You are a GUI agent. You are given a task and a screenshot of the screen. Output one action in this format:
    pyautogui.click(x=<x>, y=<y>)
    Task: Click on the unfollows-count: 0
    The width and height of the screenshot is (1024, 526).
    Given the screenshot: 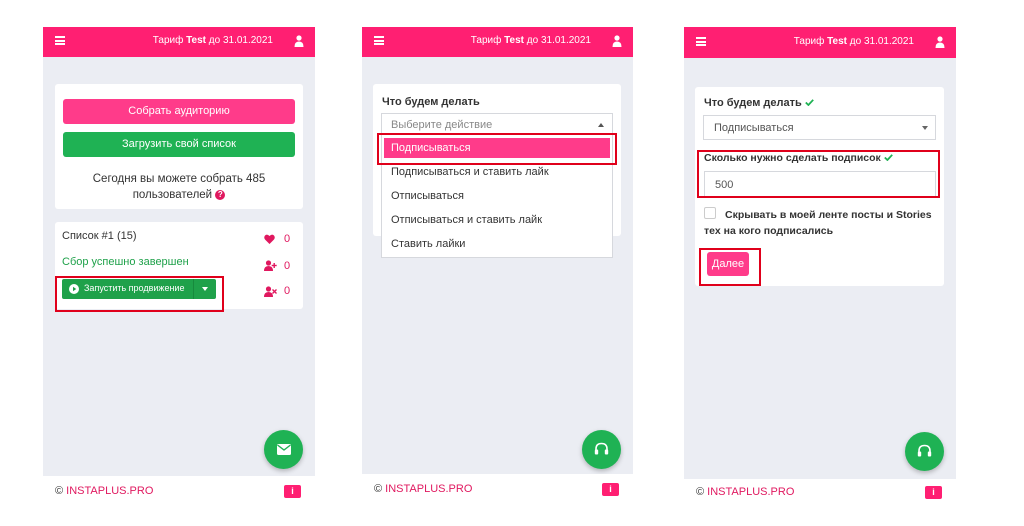 What is the action you would take?
    pyautogui.click(x=287, y=291)
    